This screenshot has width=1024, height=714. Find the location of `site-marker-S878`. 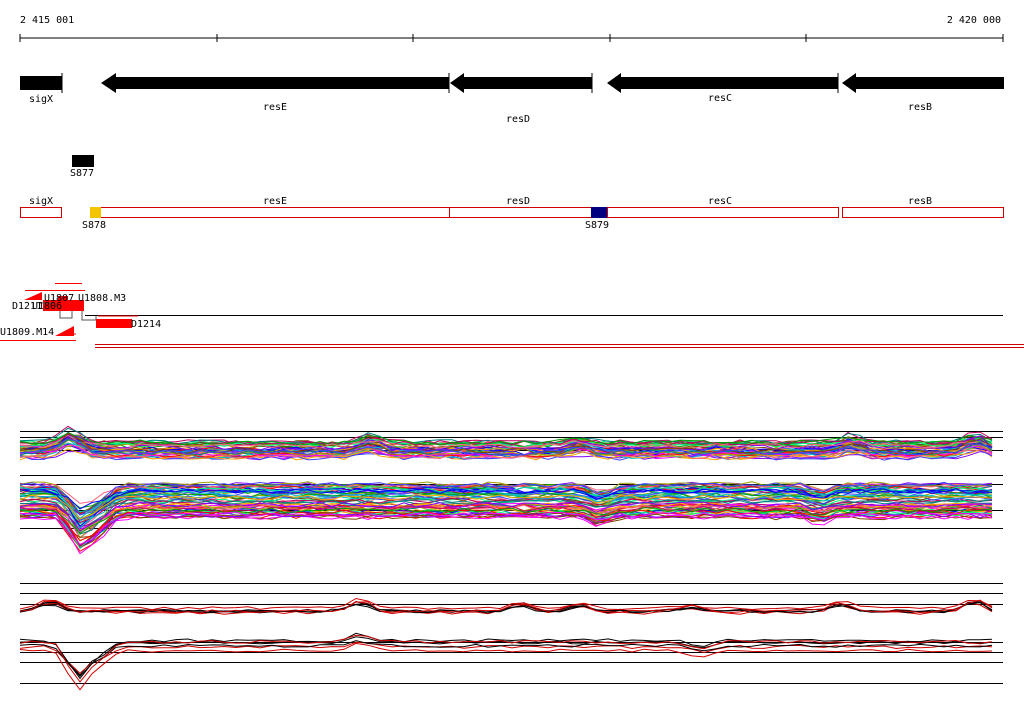

site-marker-S878 is located at coordinates (95, 212).